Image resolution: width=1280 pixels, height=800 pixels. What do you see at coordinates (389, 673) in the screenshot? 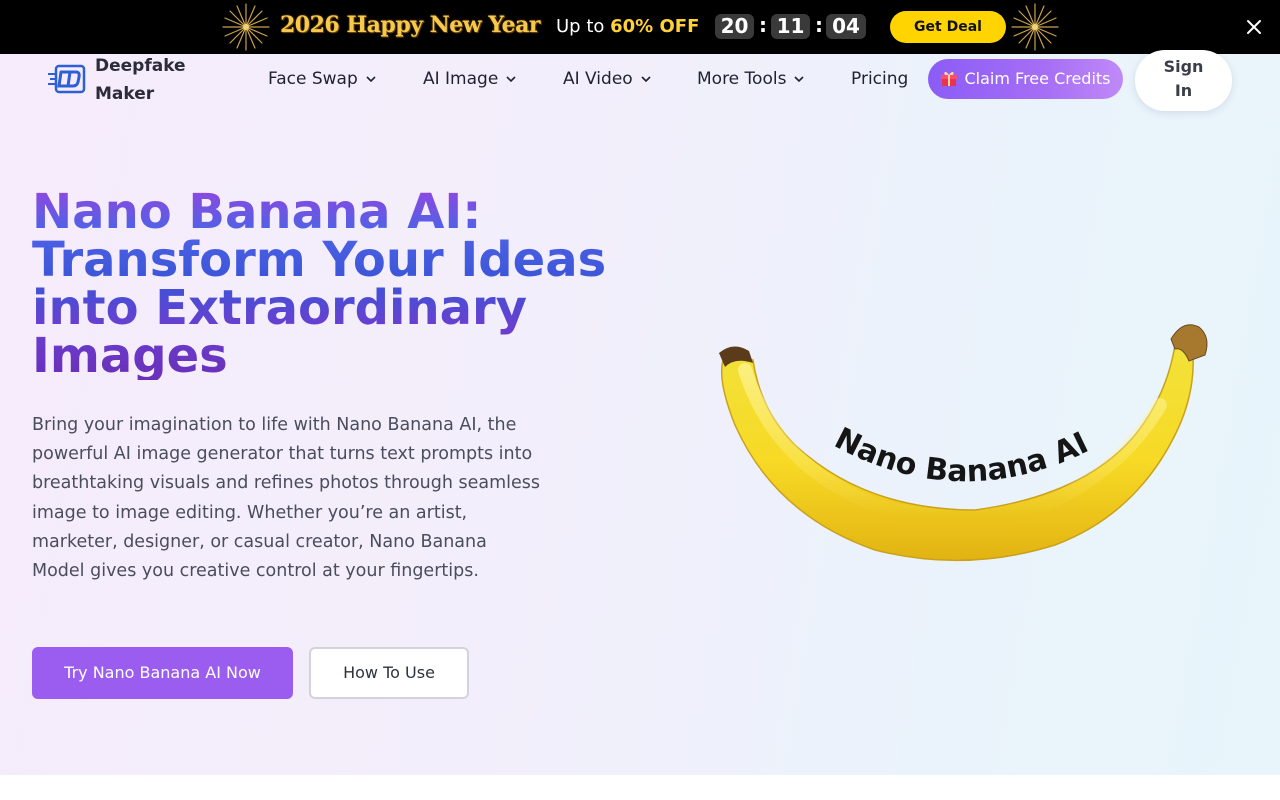
I see `how-to-use-button: How To Use` at bounding box center [389, 673].